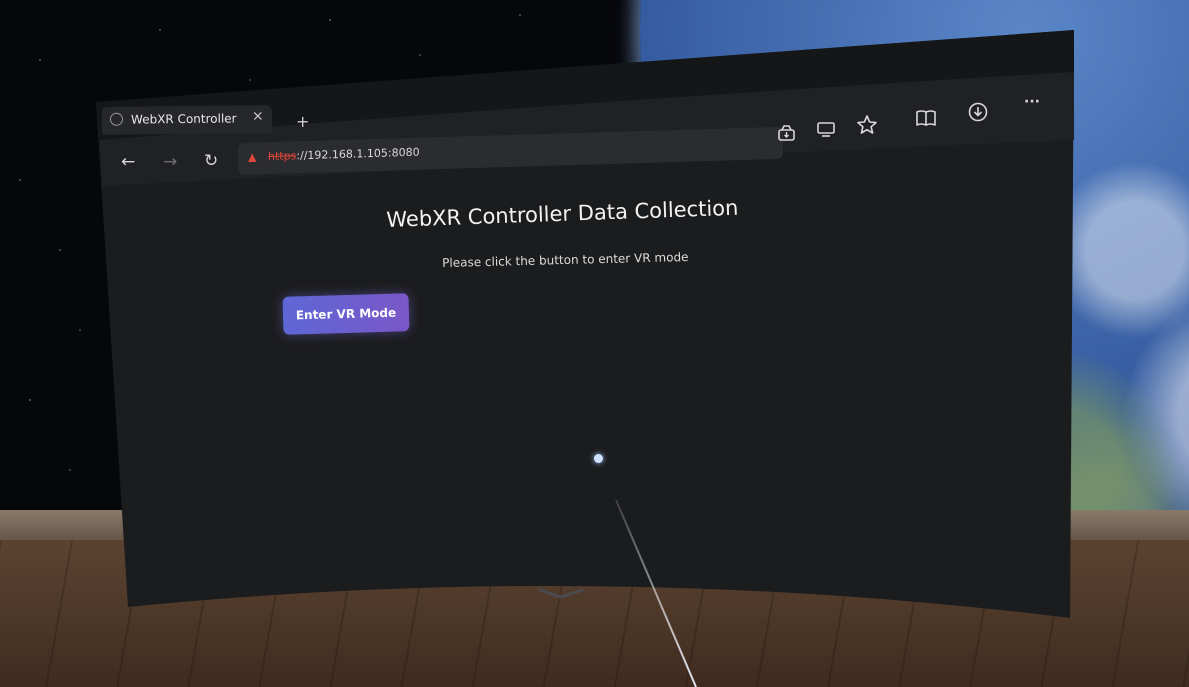  I want to click on controller-pointer-ray, so click(656, 593).